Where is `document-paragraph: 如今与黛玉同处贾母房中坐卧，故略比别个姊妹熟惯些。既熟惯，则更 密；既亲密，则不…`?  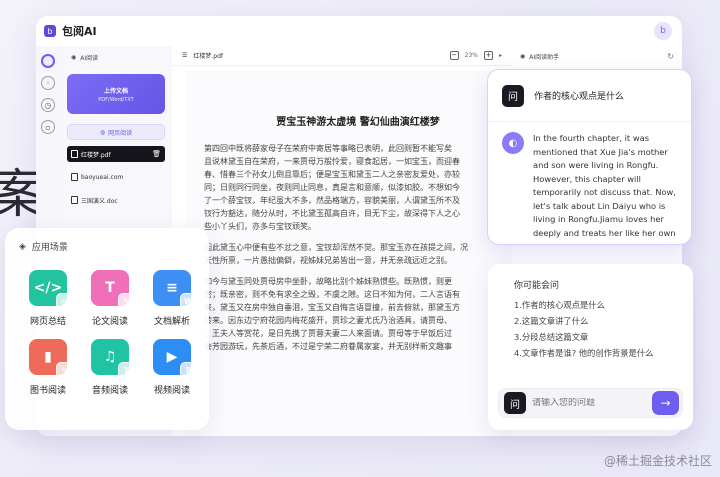
document-paragraph: 如今与黛玉同处贾母房中坐卧，故略比别个姊妹熟惯些。既熟惯，则更 密；既亲密，则不… is located at coordinates (332, 314).